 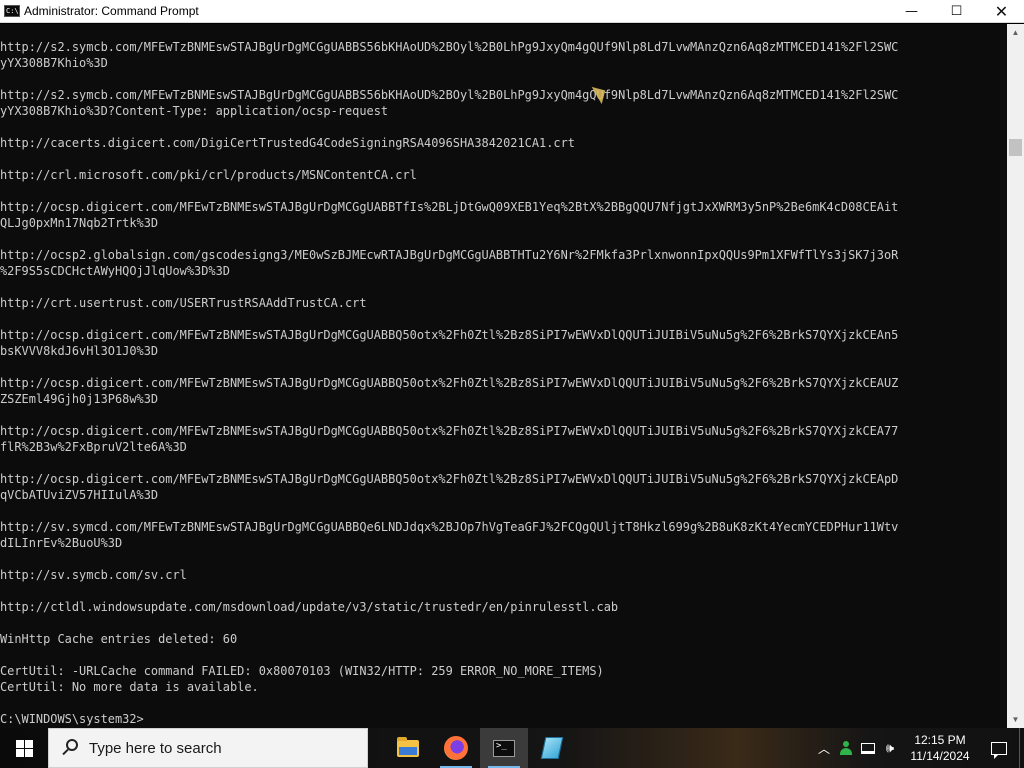 I want to click on system-tray: ︿ 🕪 12:15 PM 11/14/2024, so click(x=918, y=748).